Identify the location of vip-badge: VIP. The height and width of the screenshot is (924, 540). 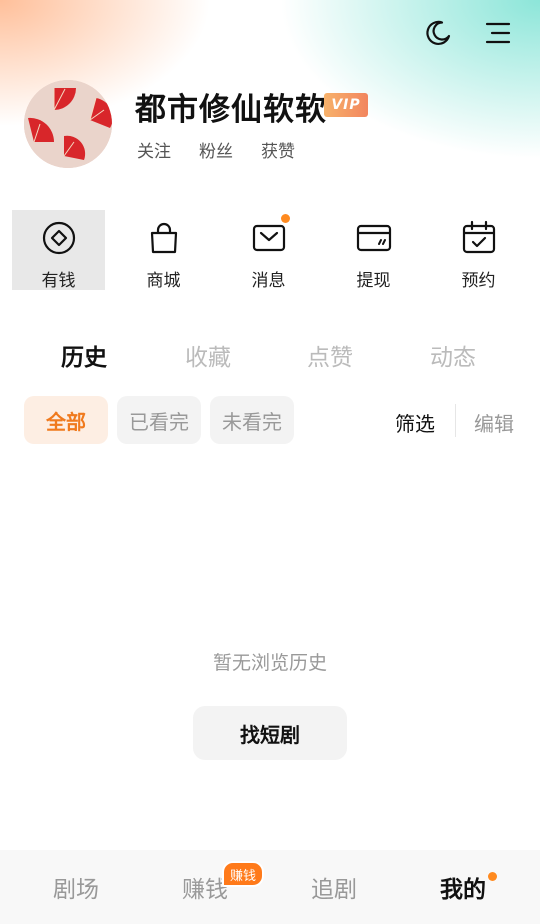
(346, 105).